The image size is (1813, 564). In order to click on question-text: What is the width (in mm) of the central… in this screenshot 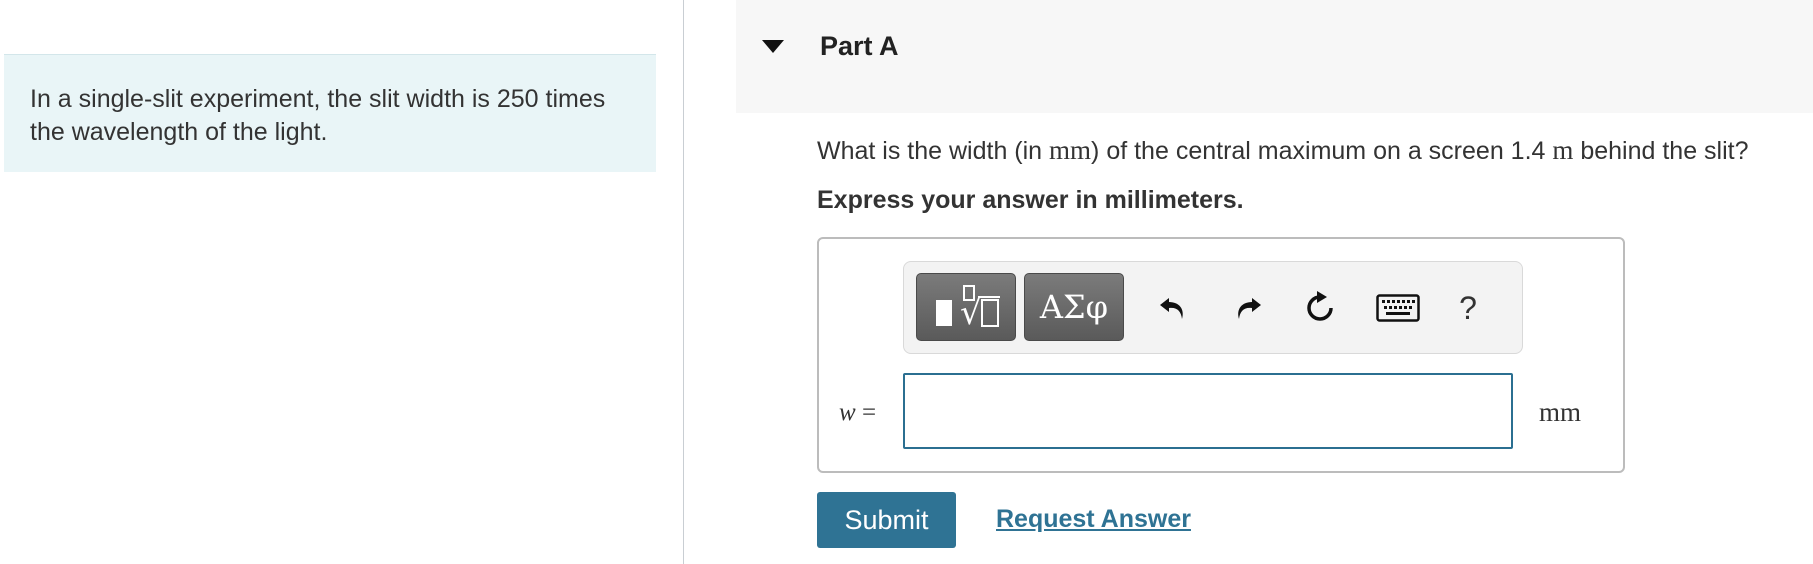, I will do `click(1283, 150)`.